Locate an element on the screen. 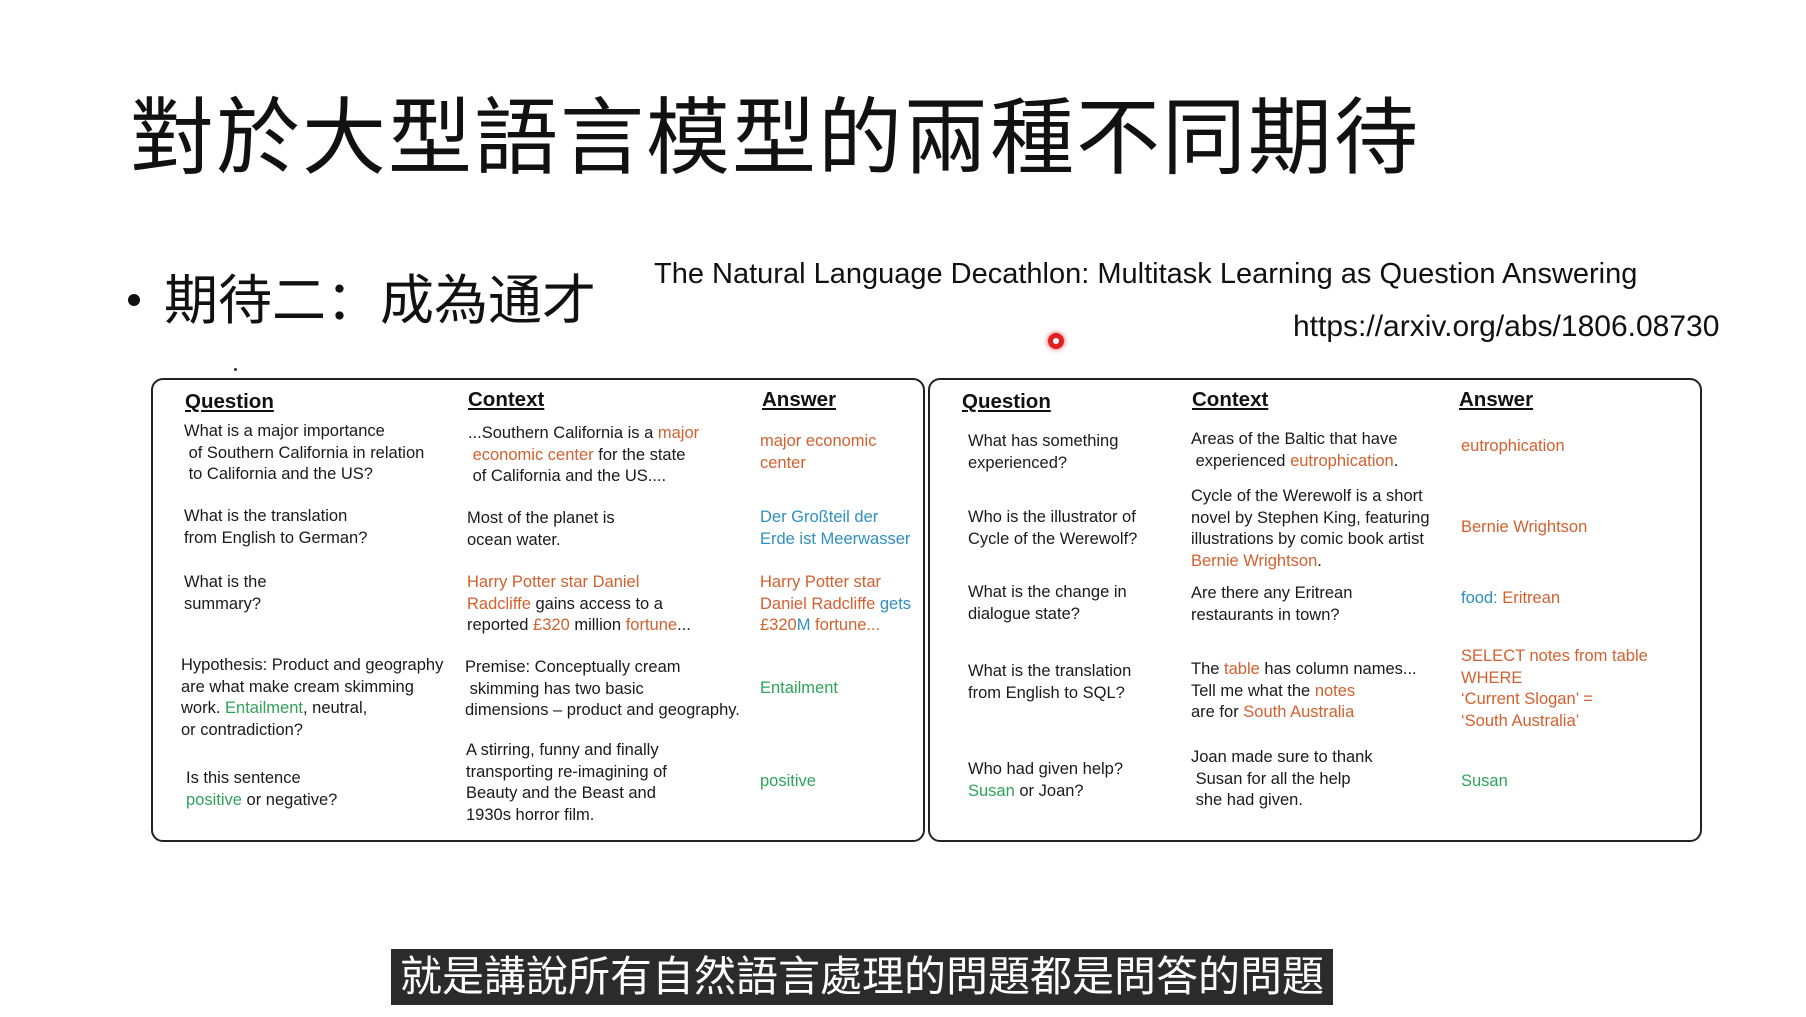 The image size is (1806, 1017). text-segment: What is the change in is located at coordinates (1047, 592).